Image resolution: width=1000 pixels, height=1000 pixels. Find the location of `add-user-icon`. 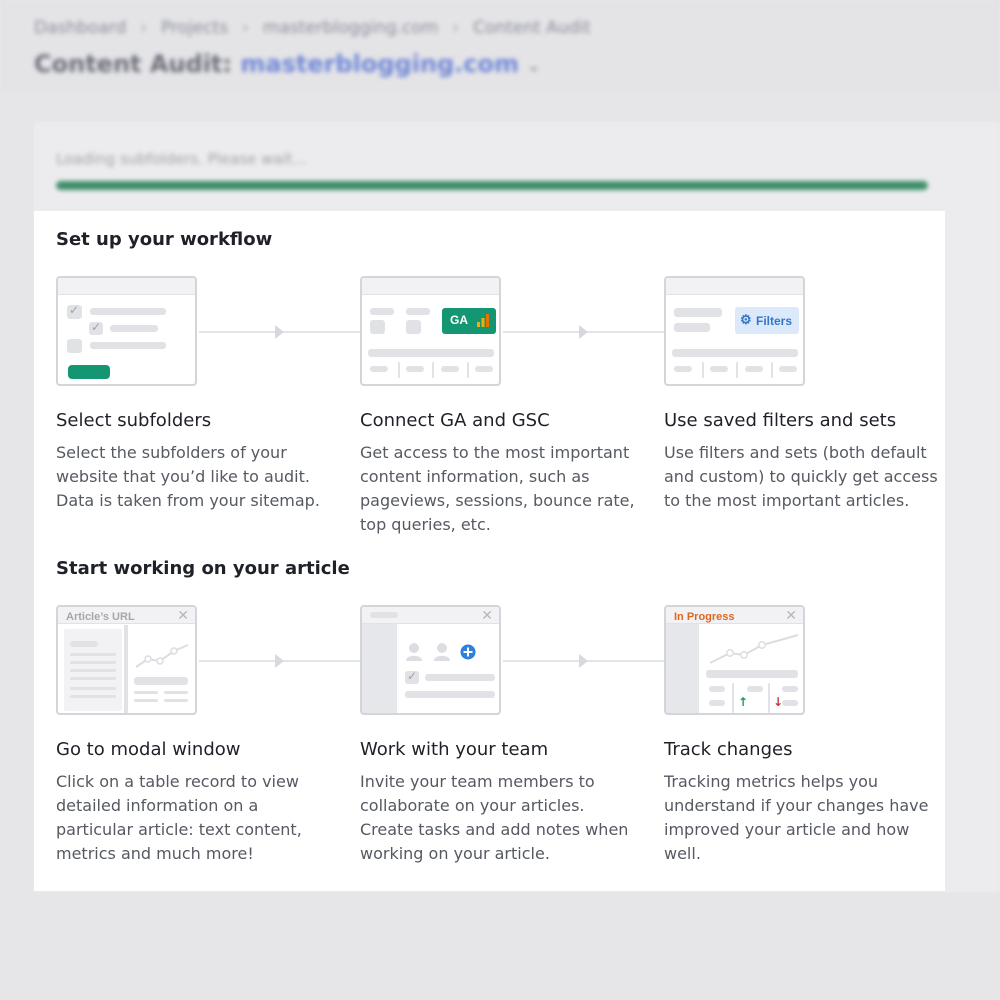

add-user-icon is located at coordinates (468, 652).